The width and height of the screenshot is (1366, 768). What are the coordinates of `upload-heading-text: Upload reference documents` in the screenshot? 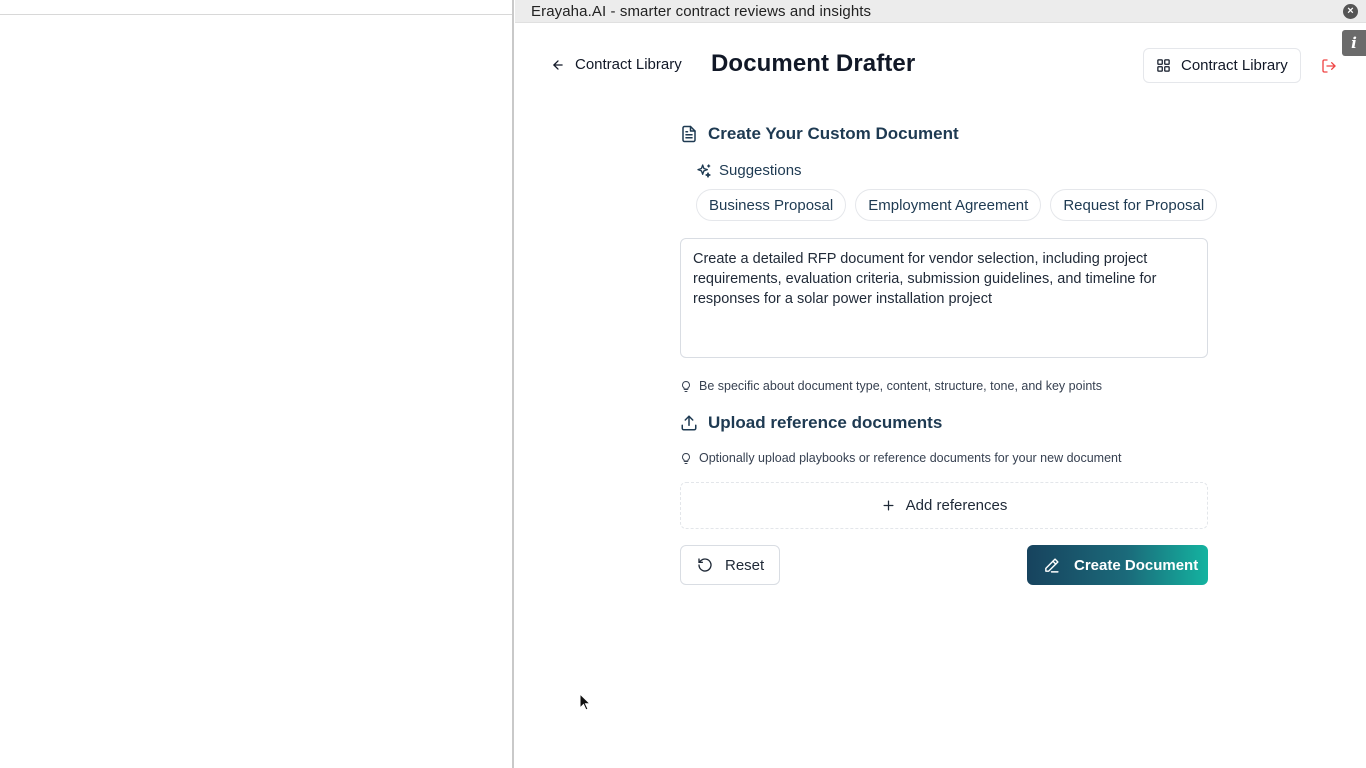 It's located at (825, 422).